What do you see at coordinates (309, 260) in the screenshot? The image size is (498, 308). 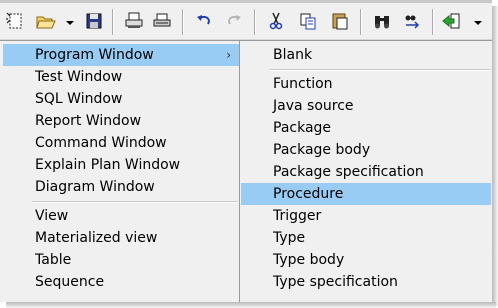 I see `menu-item-label: Type body` at bounding box center [309, 260].